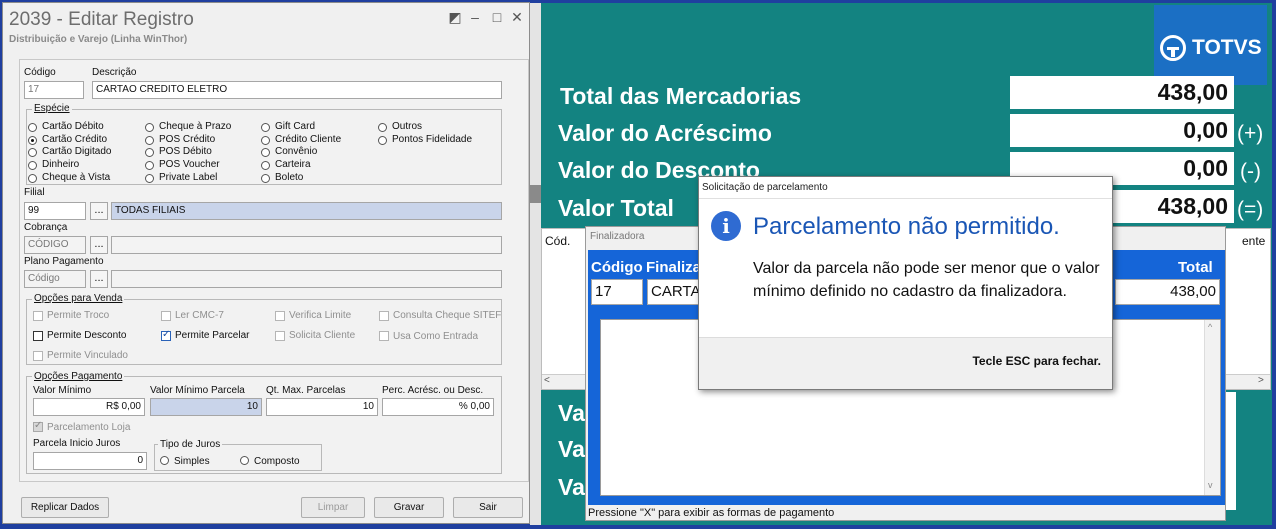  Describe the element at coordinates (905, 188) in the screenshot. I see `dialog-title-bar: Solicitação de parcelamento` at that location.